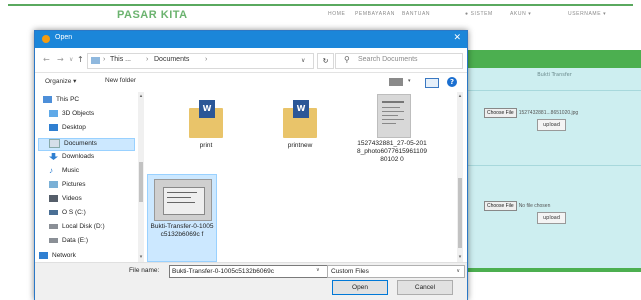  I want to click on file-name-input: Bukti-Transfer-0-1005c5132b6069c, so click(248, 271).